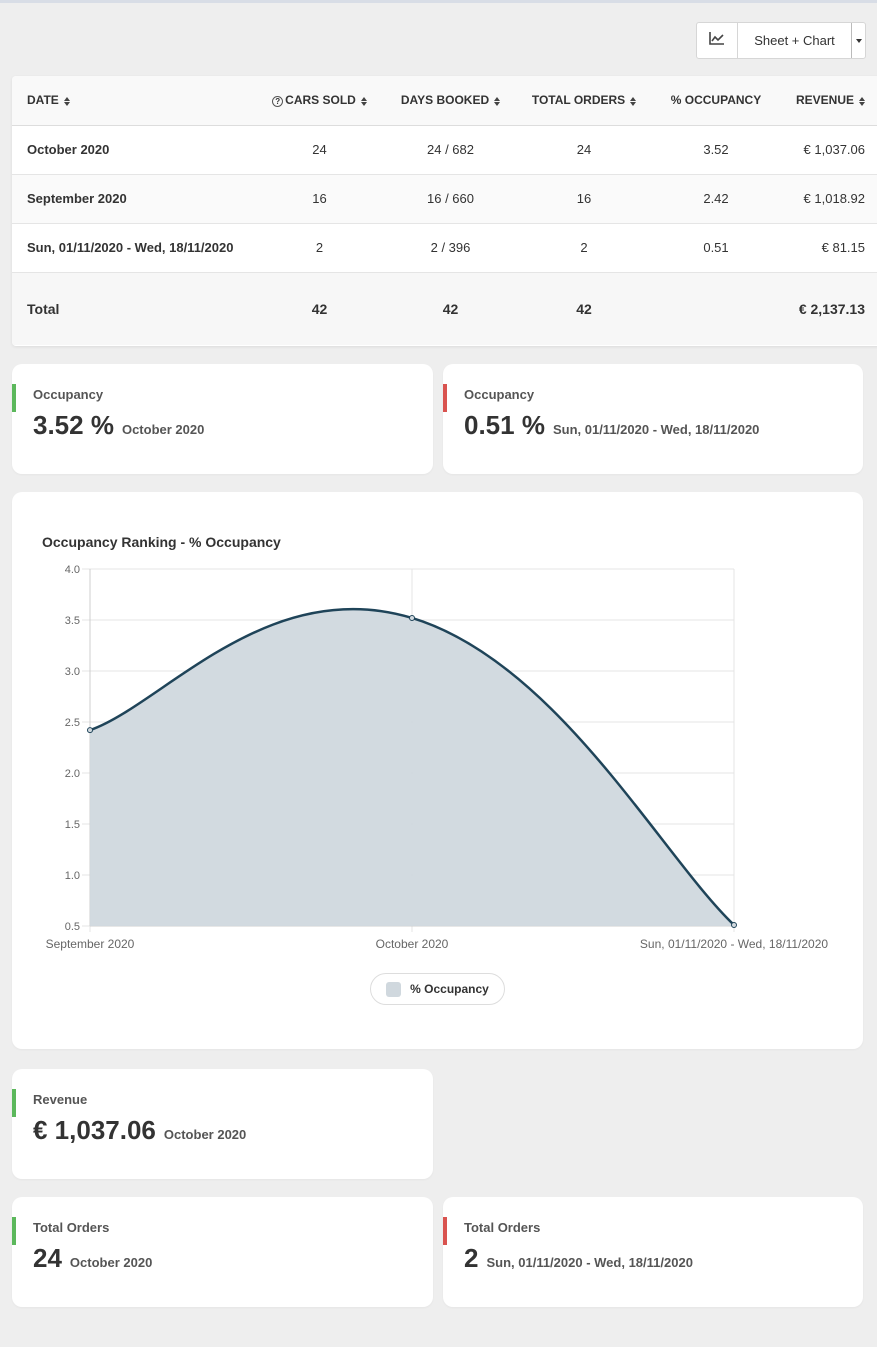  I want to click on view-mode-dropdown, so click(858, 40).